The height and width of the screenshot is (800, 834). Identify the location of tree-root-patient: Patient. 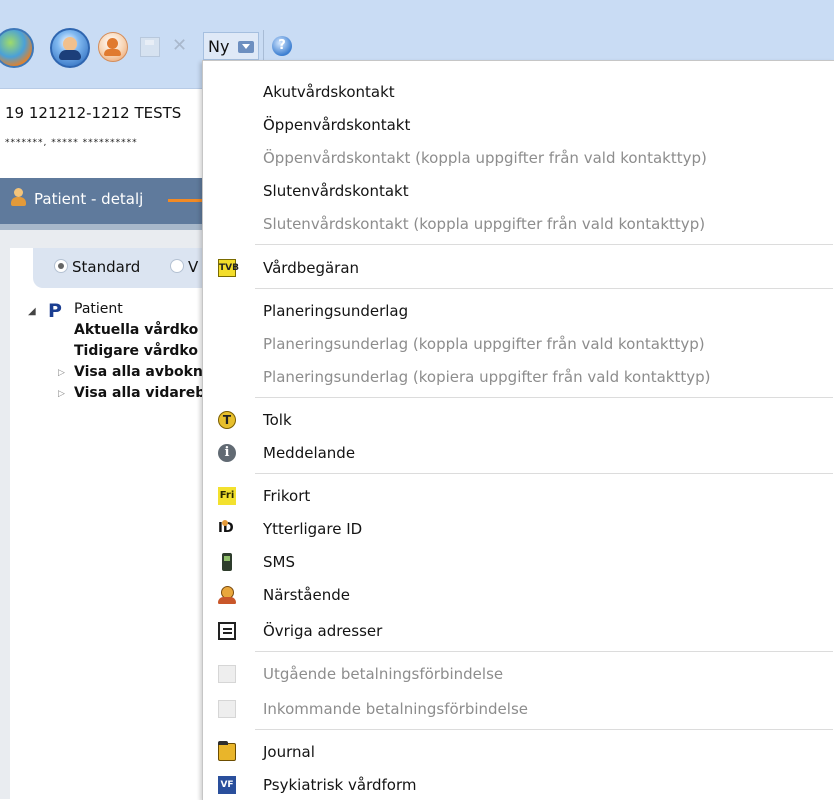
(98, 309).